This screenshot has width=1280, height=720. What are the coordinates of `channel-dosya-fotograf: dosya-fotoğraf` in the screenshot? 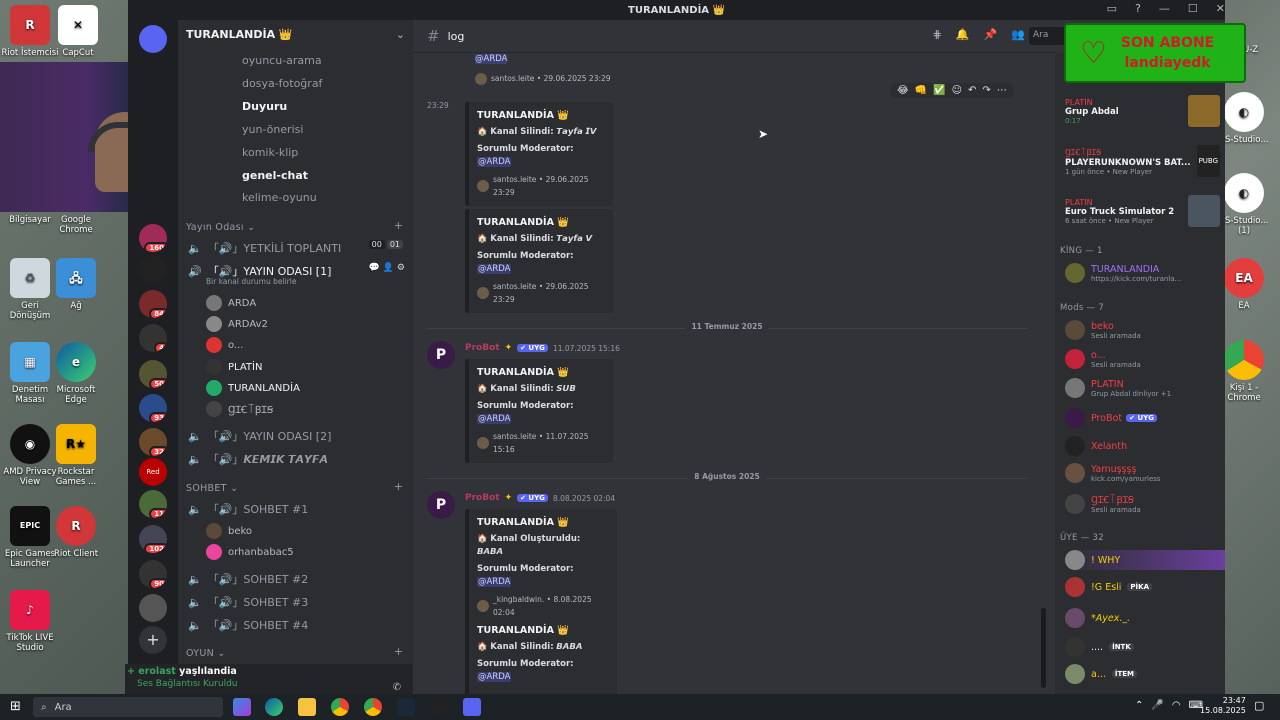 It's located at (282, 83).